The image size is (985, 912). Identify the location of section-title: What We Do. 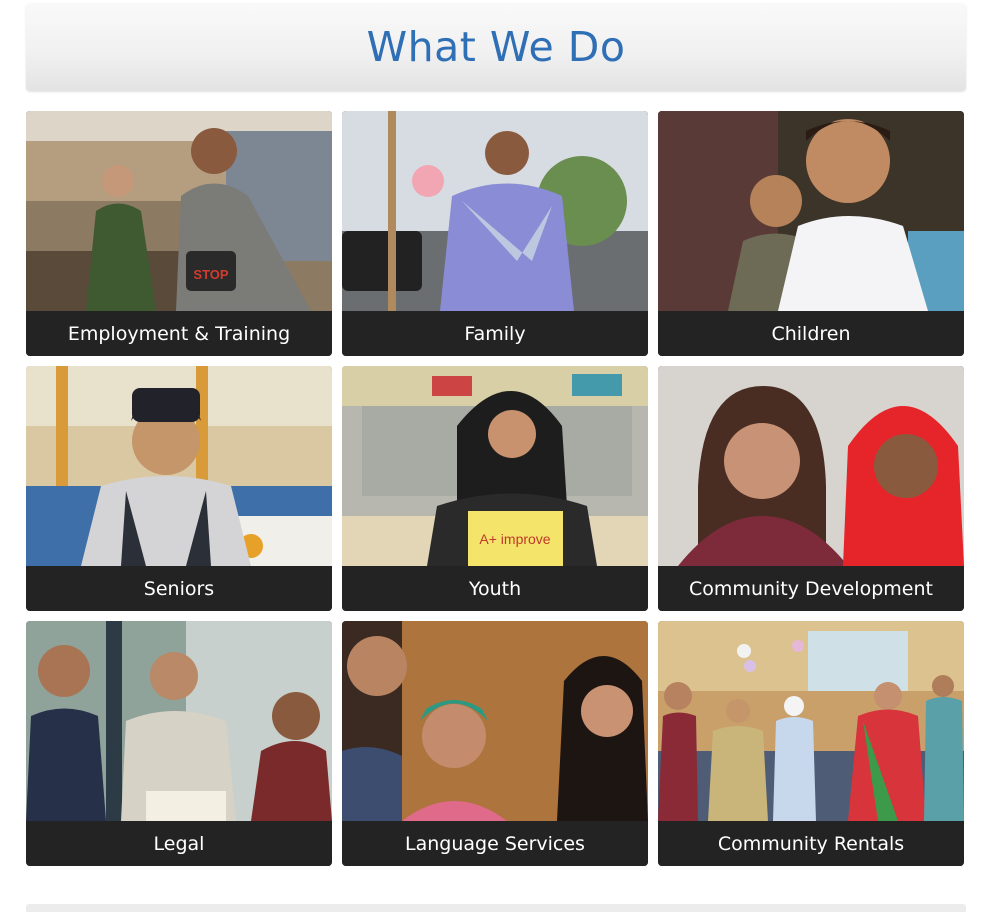
(496, 47).